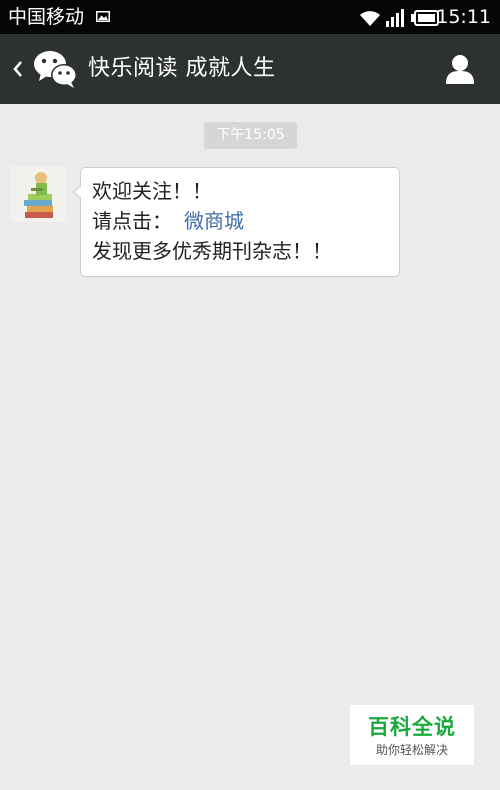 This screenshot has height=790, width=500. I want to click on message-text: 请点击：, so click(132, 221).